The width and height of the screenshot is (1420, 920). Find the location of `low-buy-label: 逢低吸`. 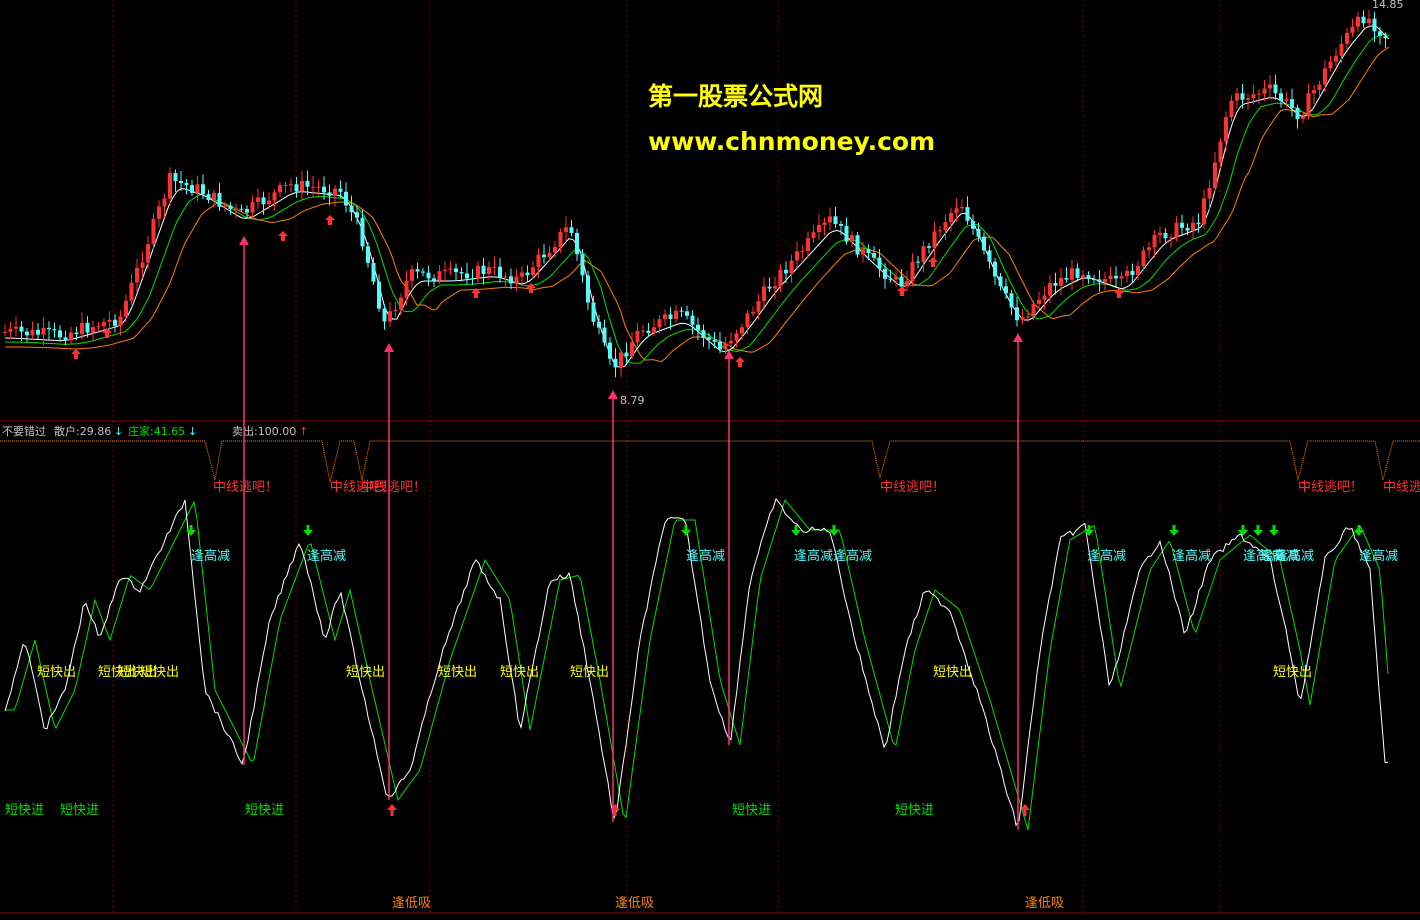

low-buy-label: 逢低吸 is located at coordinates (1044, 903).